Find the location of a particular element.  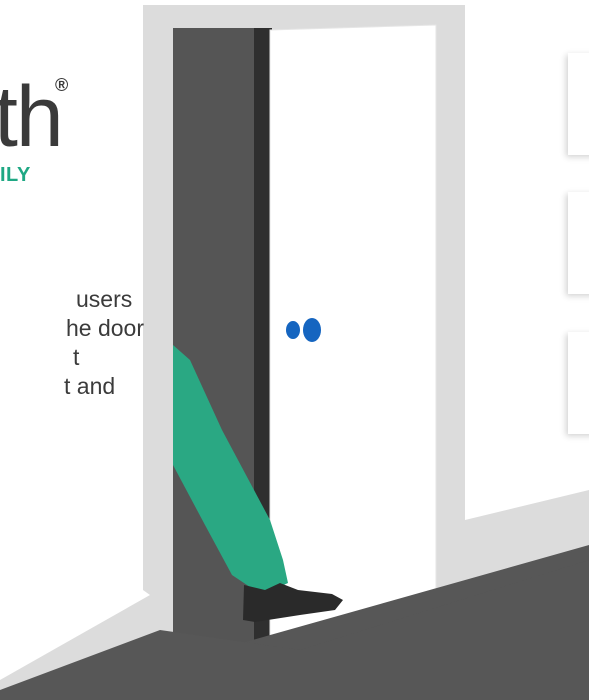

card-middle is located at coordinates (578, 243).